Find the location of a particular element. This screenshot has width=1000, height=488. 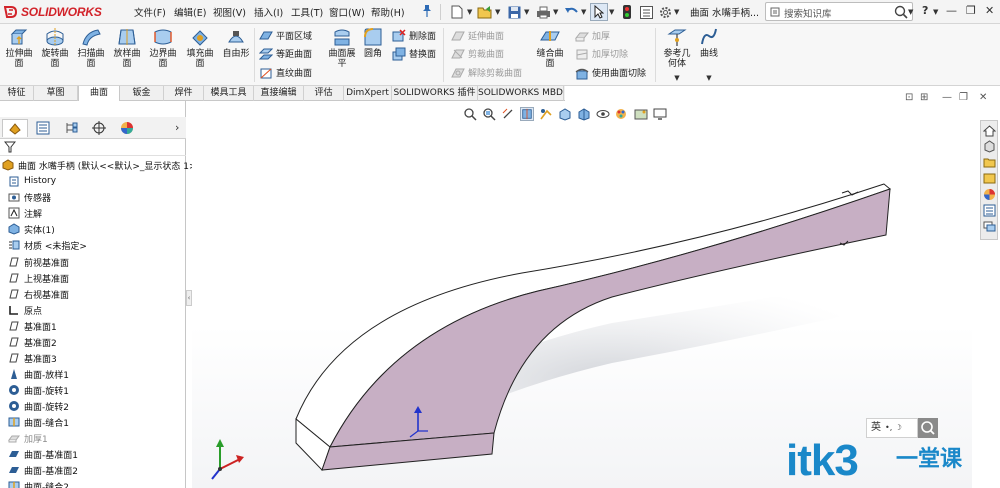

reference-geometry-dropdown-icon: ▼ is located at coordinates (677, 78).